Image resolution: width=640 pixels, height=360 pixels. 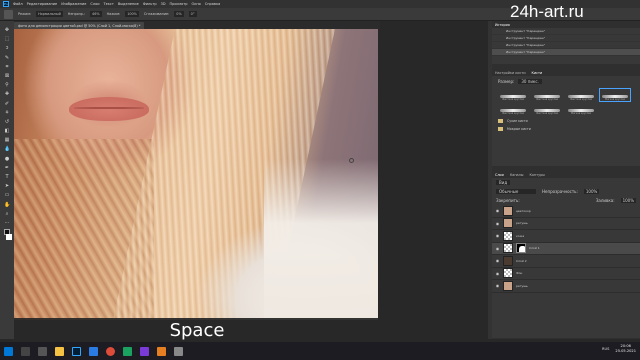 What do you see at coordinates (566, 248) in the screenshot?
I see `layer-row-selected: ◉ Слой 1` at bounding box center [566, 248].